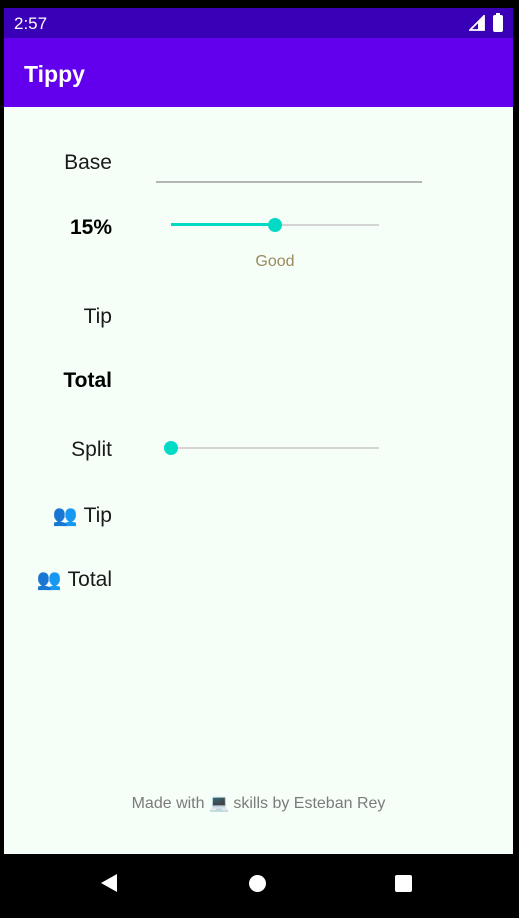 This screenshot has width=519, height=918. What do you see at coordinates (403, 883) in the screenshot?
I see `recents-icon` at bounding box center [403, 883].